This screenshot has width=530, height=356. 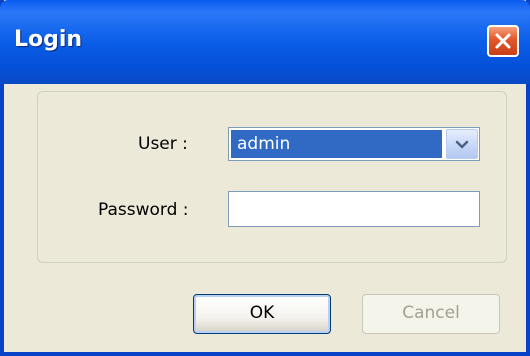 I want to click on cancel-button: Cancel, so click(x=431, y=314).